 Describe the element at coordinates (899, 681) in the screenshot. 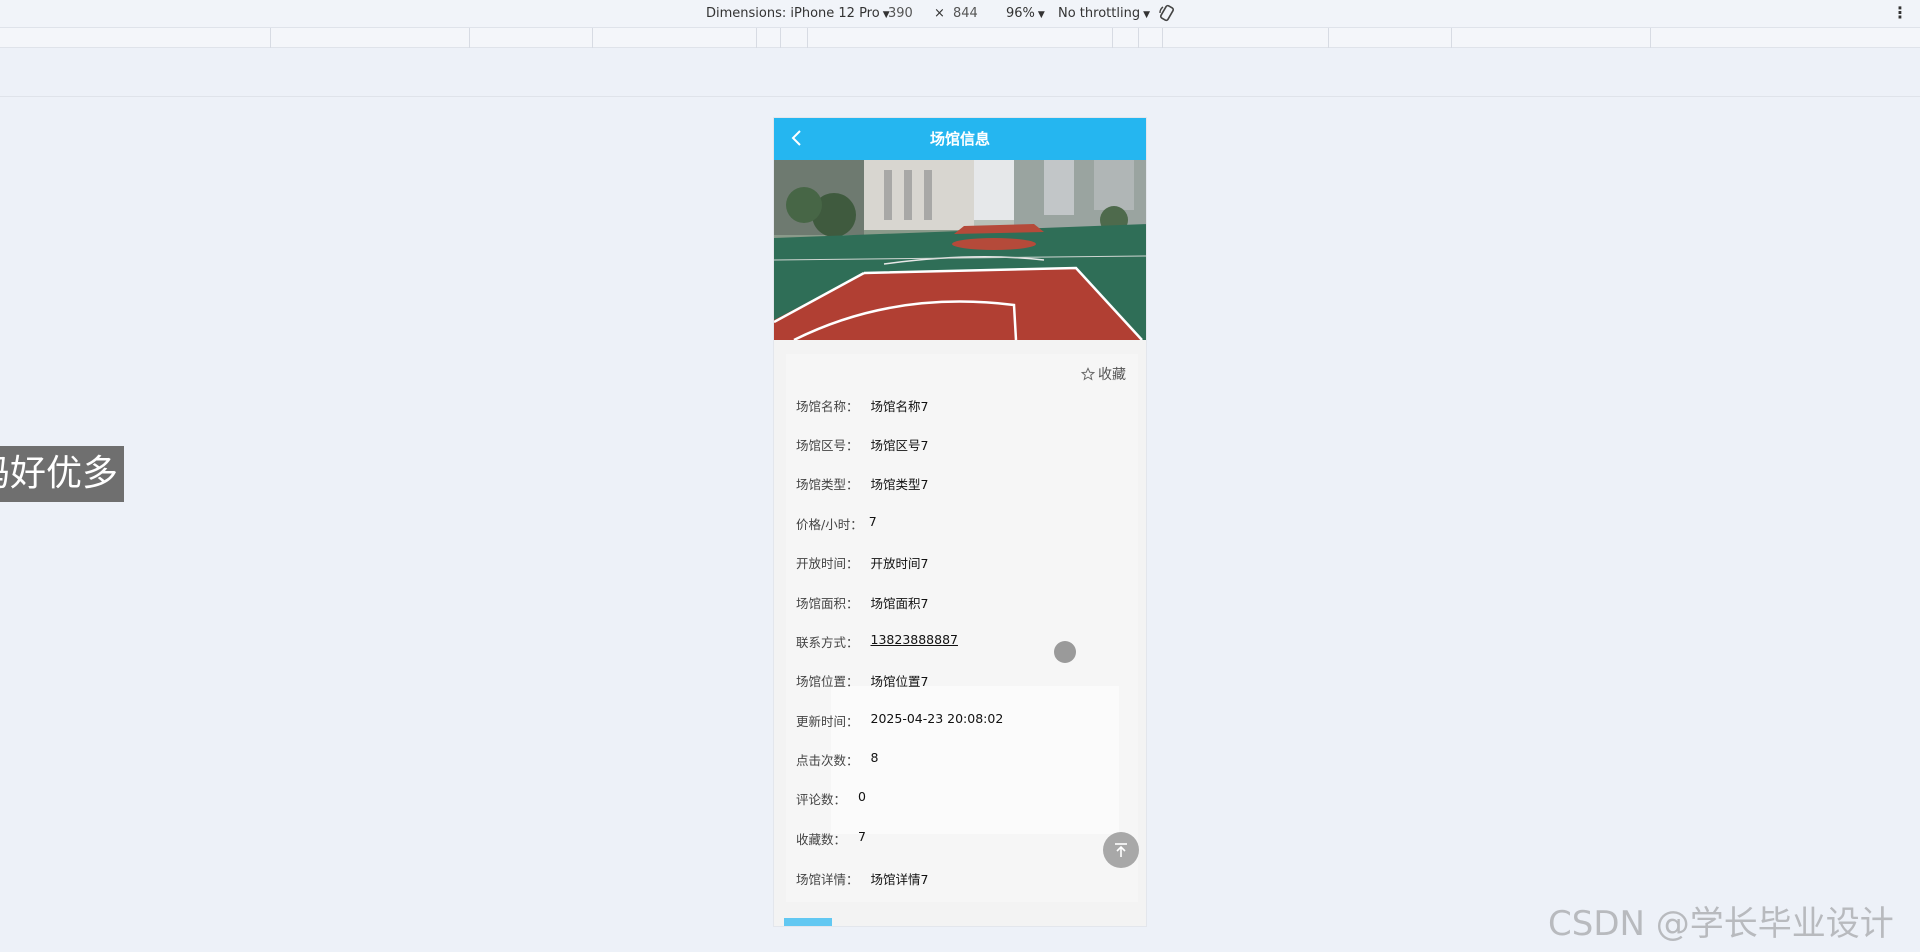

I see `field-value: 场馆位置7` at that location.